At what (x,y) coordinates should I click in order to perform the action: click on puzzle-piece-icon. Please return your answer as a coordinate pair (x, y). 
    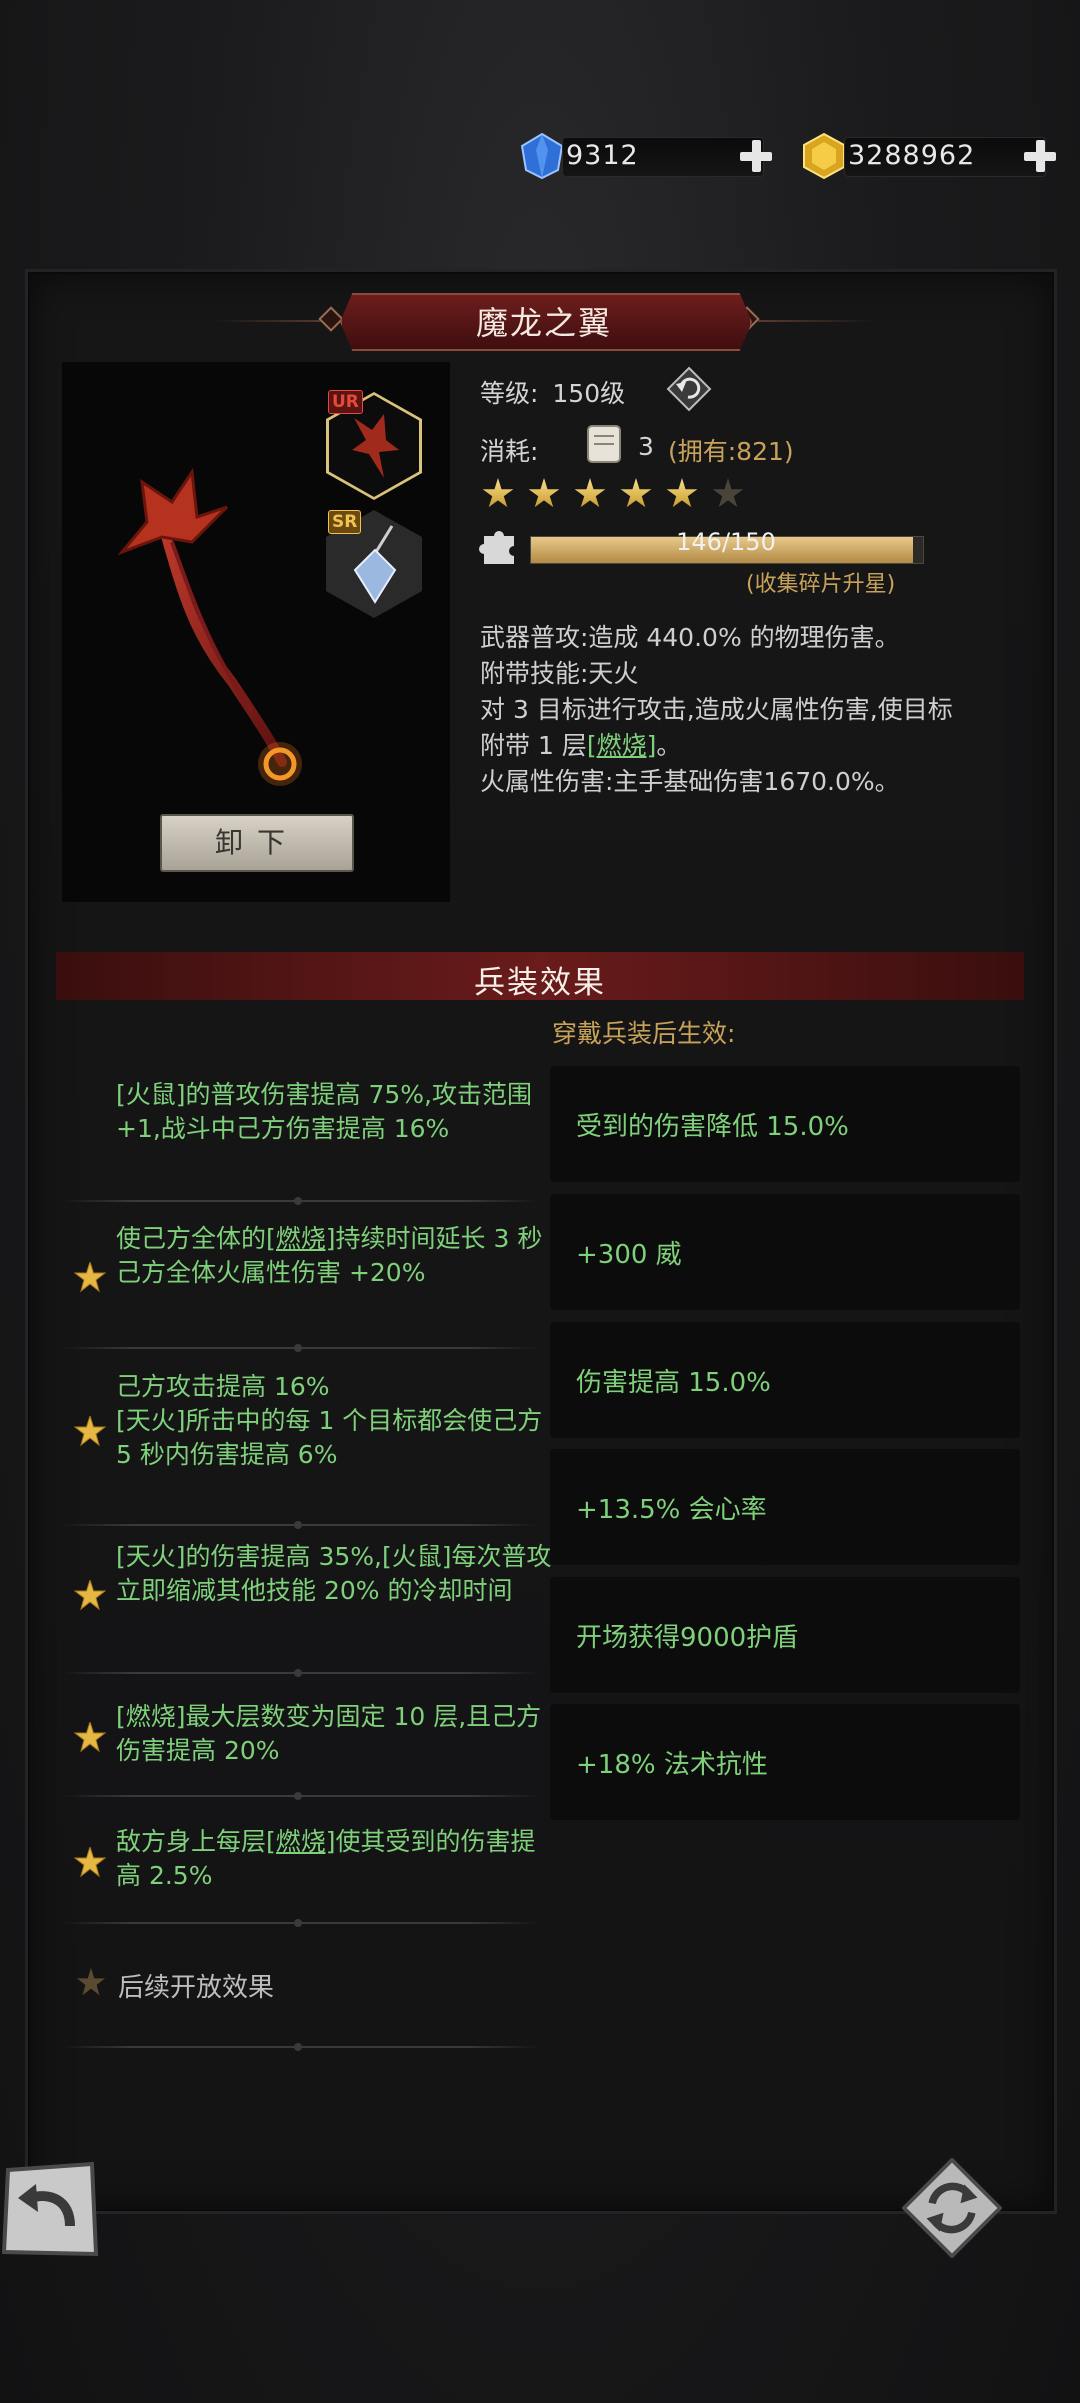
    Looking at the image, I should click on (496, 547).